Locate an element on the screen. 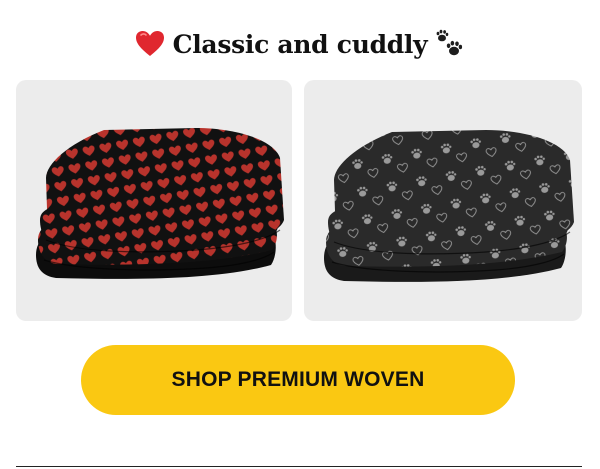  paw-prints-icon is located at coordinates (450, 44).